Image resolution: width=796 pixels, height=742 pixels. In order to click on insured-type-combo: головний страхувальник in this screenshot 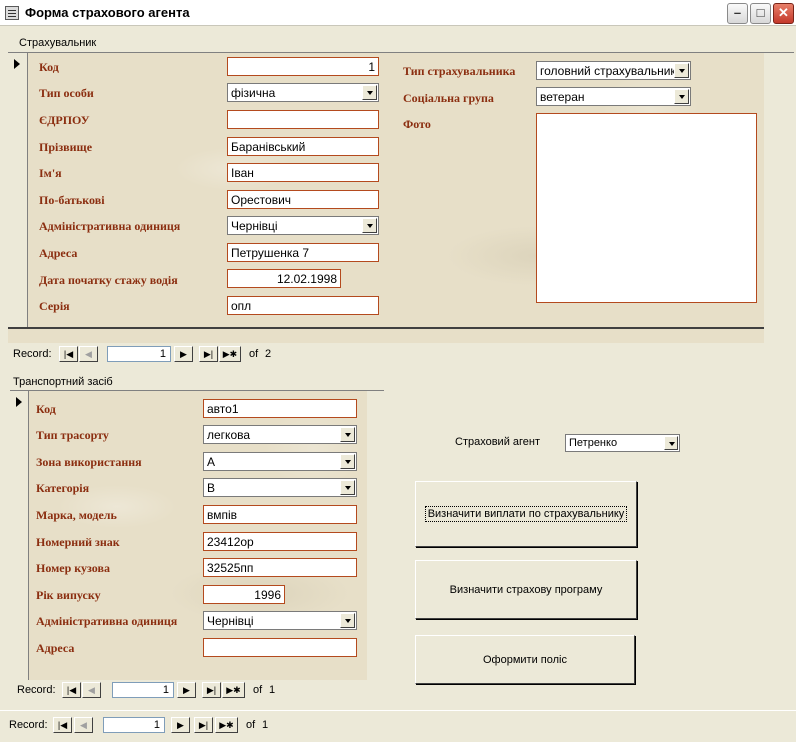, I will do `click(613, 70)`.